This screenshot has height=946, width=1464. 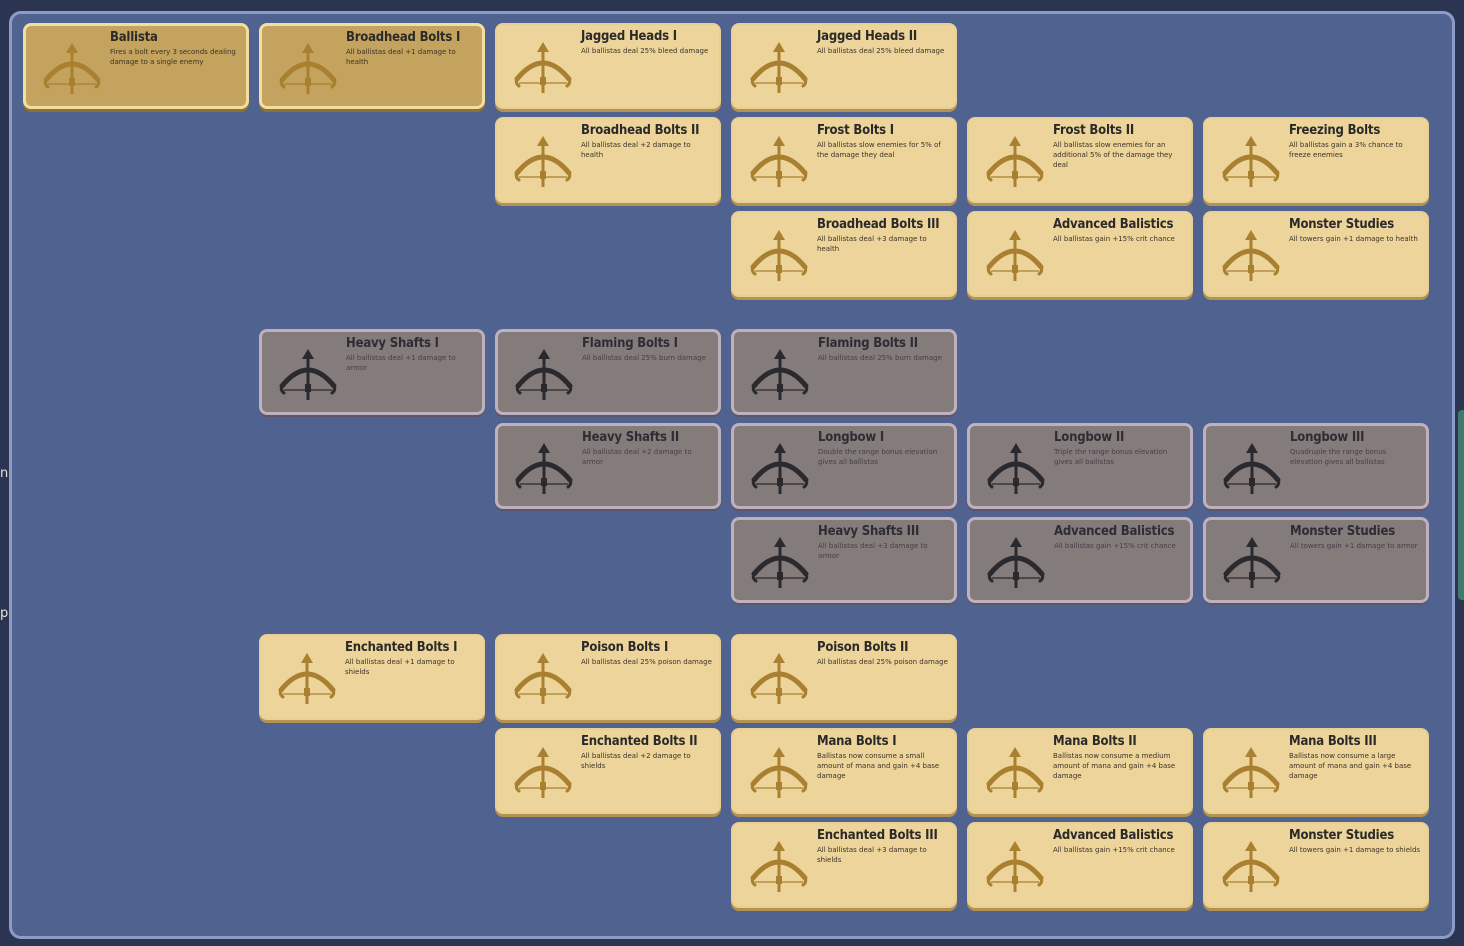 What do you see at coordinates (1333, 741) in the screenshot?
I see `skill-title: Mana Bolts III` at bounding box center [1333, 741].